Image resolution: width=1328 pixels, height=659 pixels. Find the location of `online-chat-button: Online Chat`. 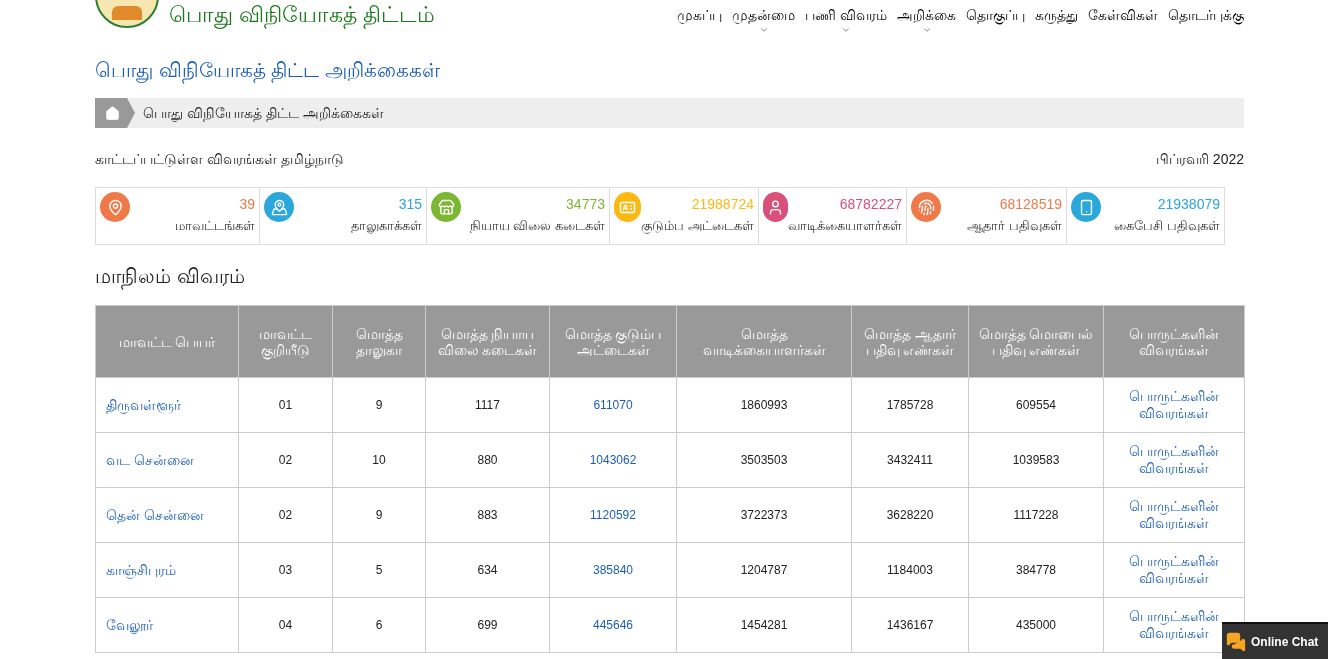

online-chat-button: Online Chat is located at coordinates (1275, 640).